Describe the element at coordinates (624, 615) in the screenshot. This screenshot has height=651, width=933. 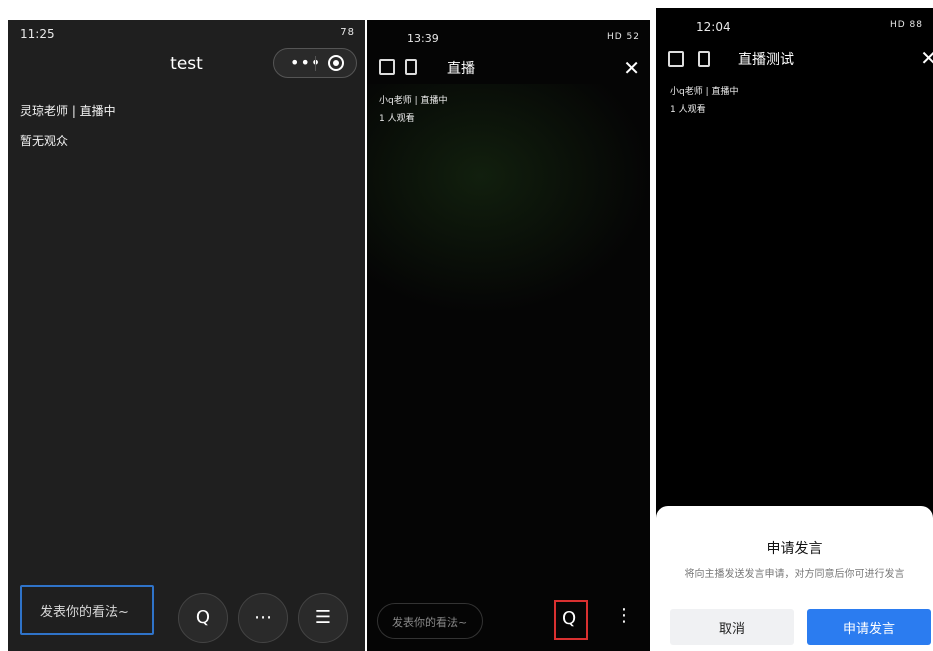
I see `more-icon: ⋮` at that location.